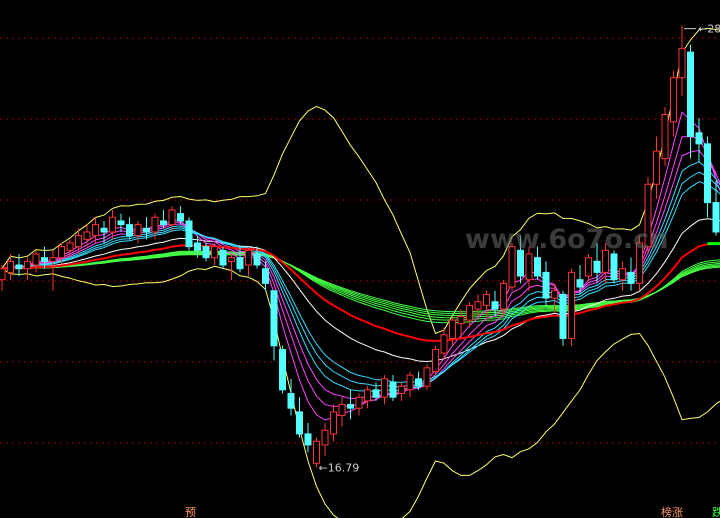 The height and width of the screenshot is (518, 720). What do you see at coordinates (567, 239) in the screenshot?
I see `watermark: www.6o7o.cn` at bounding box center [567, 239].